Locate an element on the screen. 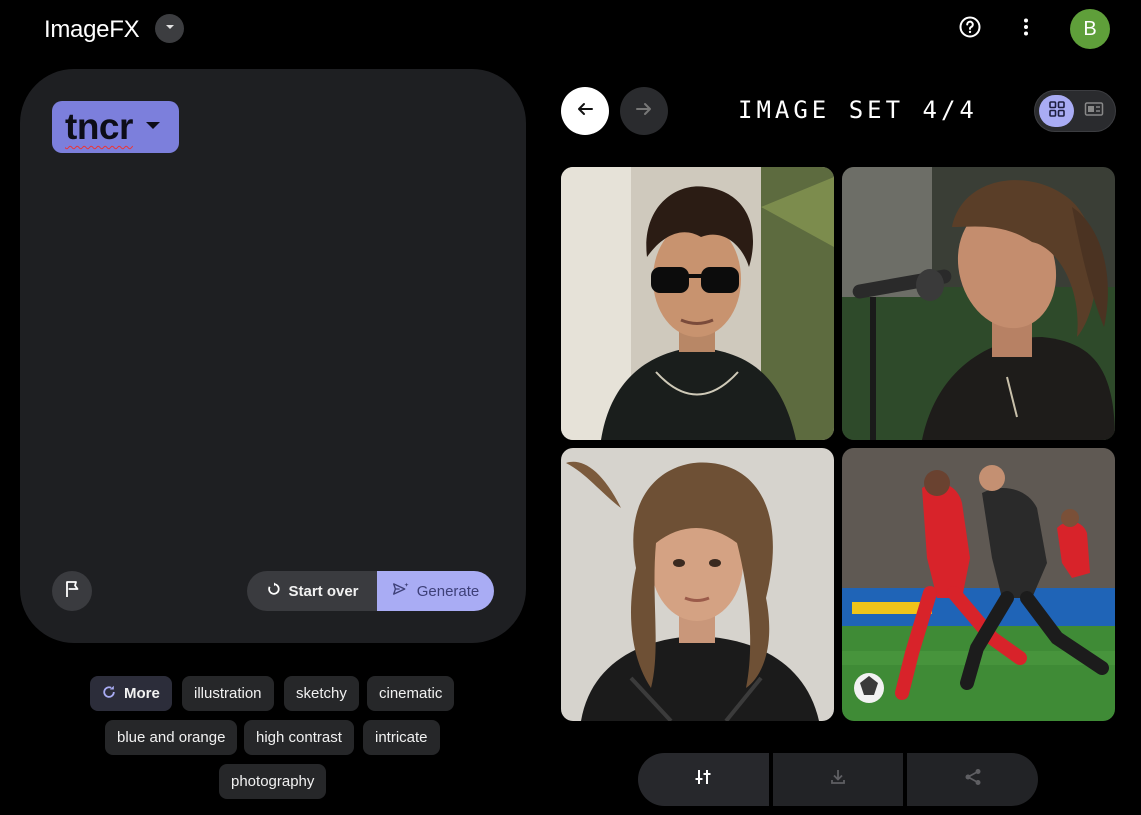 The width and height of the screenshot is (1141, 815). more-chip: More is located at coordinates (131, 693).